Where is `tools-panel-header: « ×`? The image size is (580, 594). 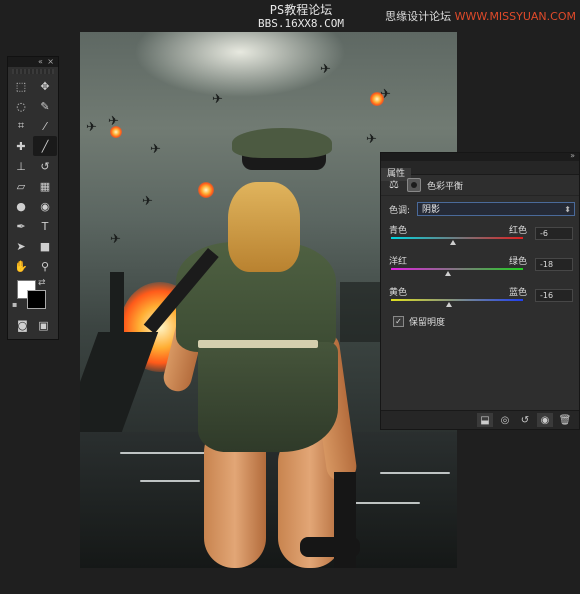 tools-panel-header: « × is located at coordinates (33, 62).